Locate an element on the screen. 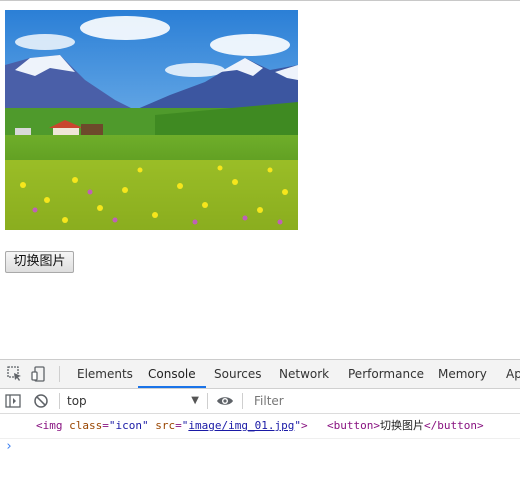  img-tag-close: > is located at coordinates (304, 425).